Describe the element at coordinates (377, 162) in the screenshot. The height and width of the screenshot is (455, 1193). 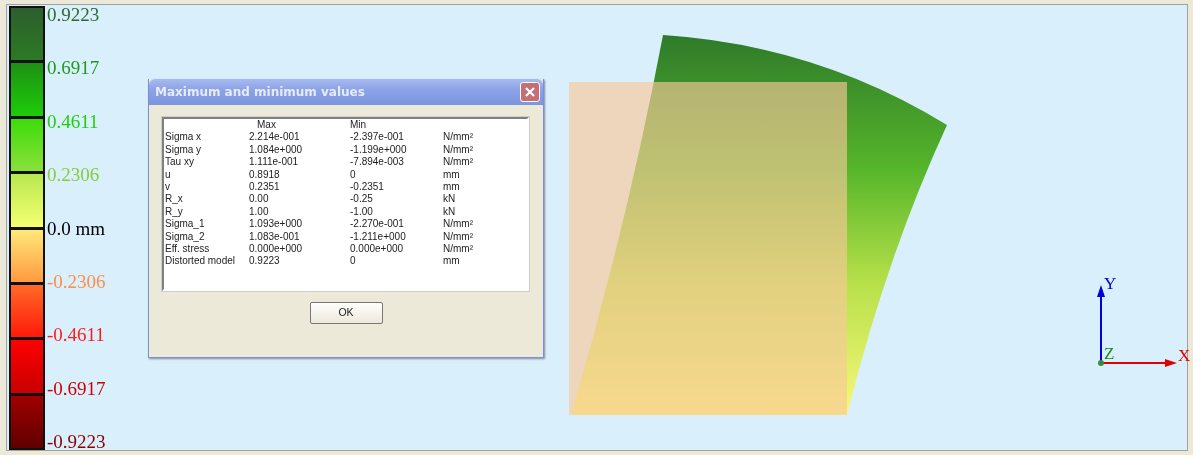
I see `min-value: -7.894e-003` at that location.